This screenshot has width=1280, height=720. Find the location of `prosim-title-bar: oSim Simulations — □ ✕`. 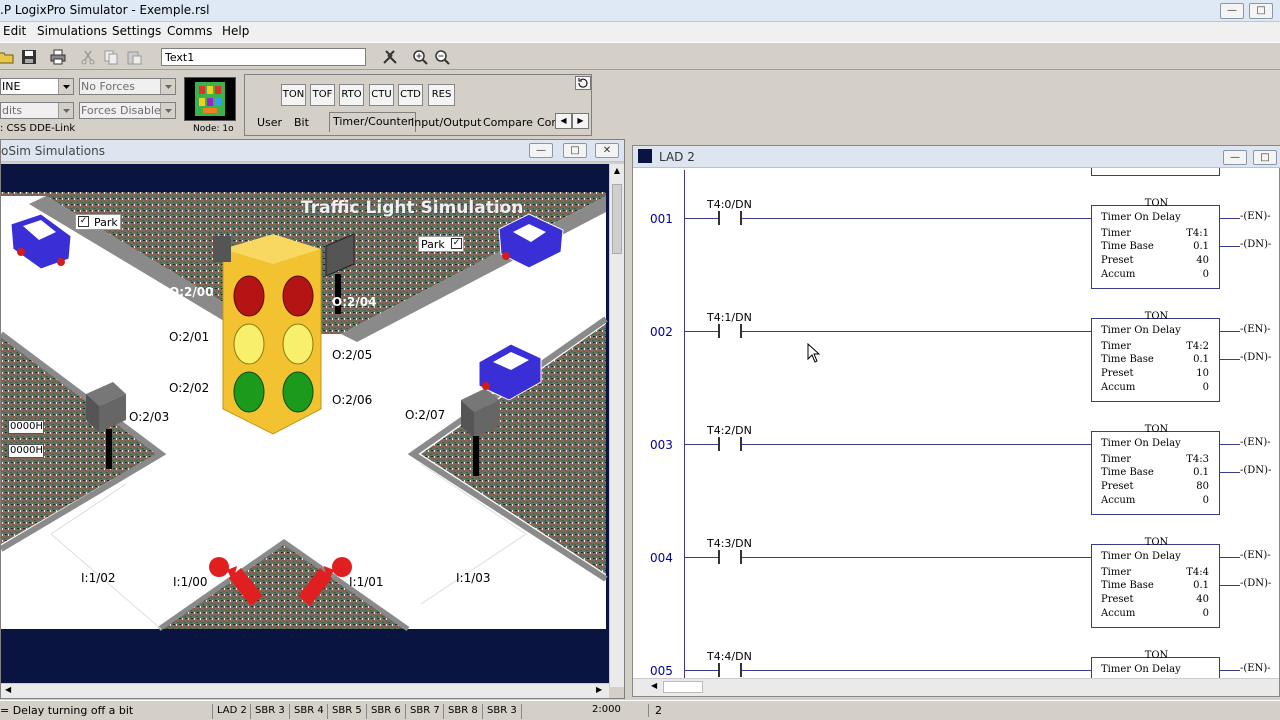

prosim-title-bar: oSim Simulations — □ ✕ is located at coordinates (312, 151).